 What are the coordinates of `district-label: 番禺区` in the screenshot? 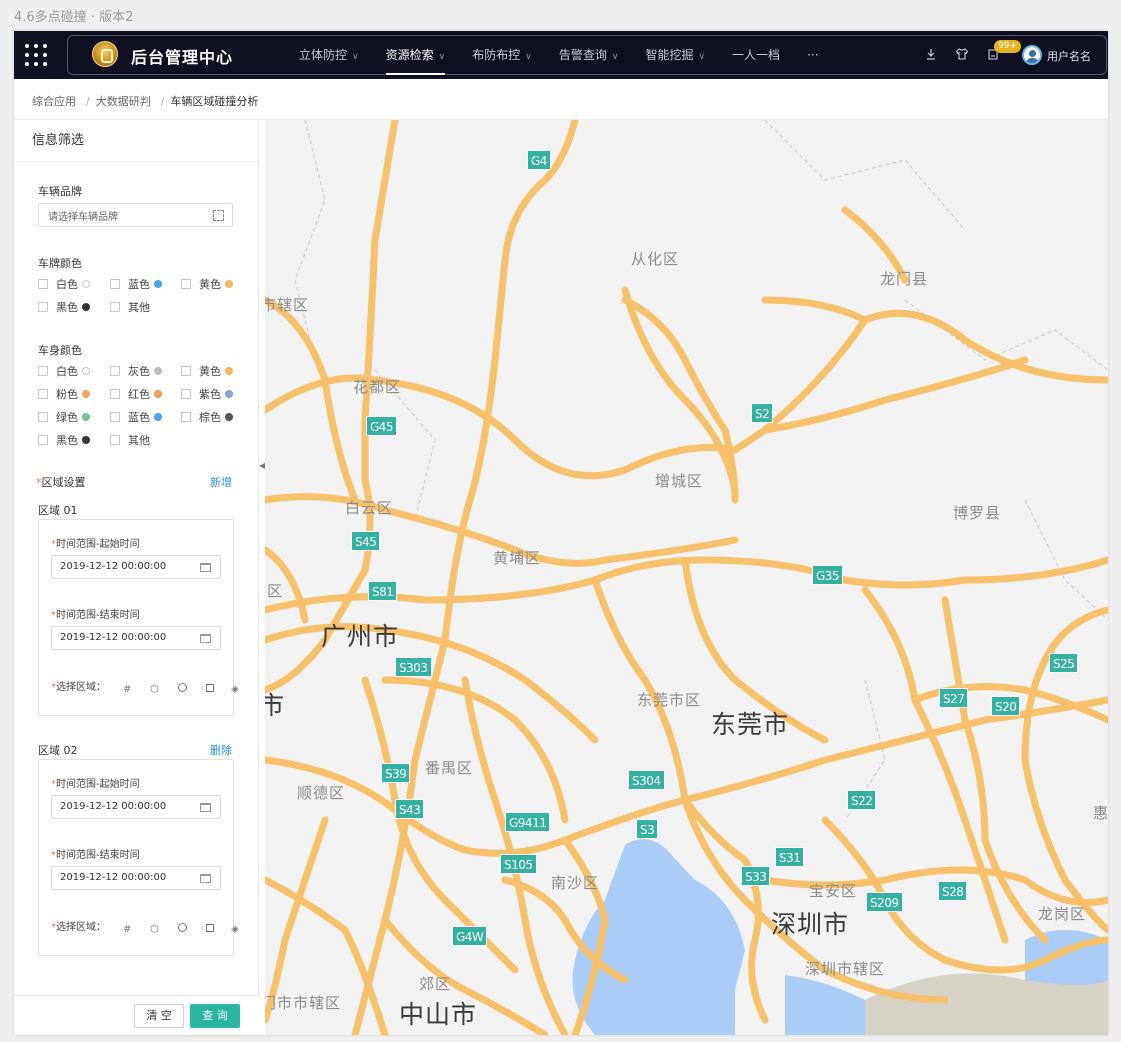 It's located at (449, 768).